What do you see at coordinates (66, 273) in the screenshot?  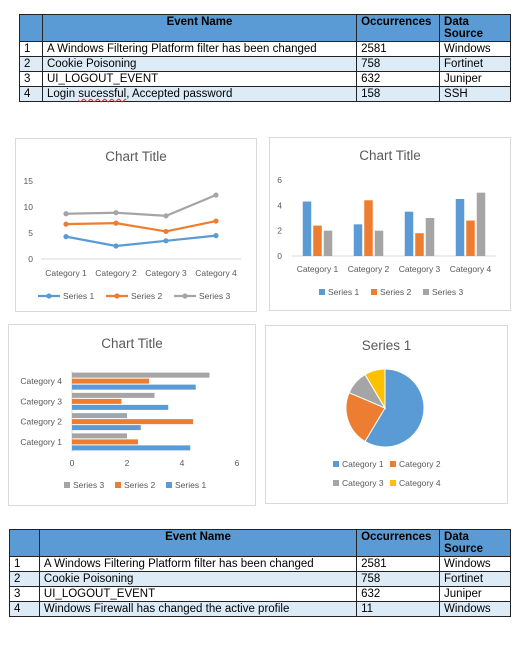 I see `x-tick-label: Category 1` at bounding box center [66, 273].